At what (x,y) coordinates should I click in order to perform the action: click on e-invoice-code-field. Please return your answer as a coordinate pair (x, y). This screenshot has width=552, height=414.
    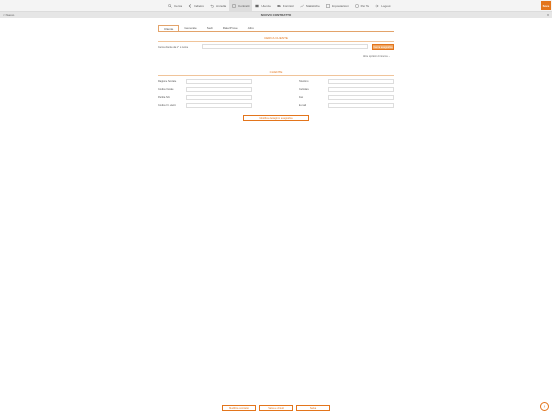
    Looking at the image, I should click on (219, 105).